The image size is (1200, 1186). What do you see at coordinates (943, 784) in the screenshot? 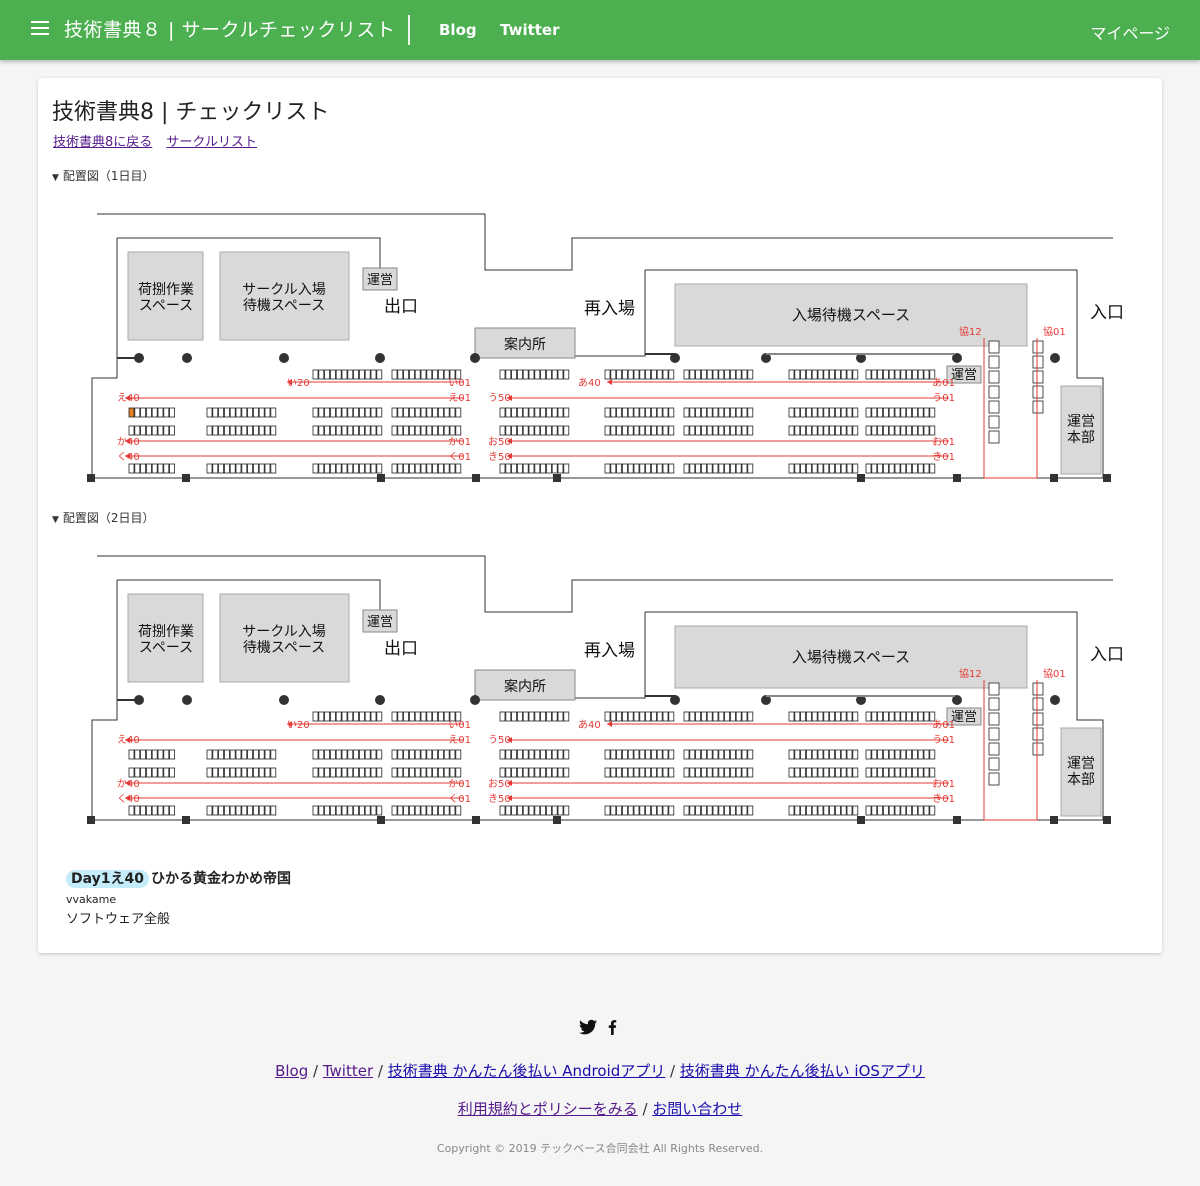
I see `row-label: お01` at bounding box center [943, 784].